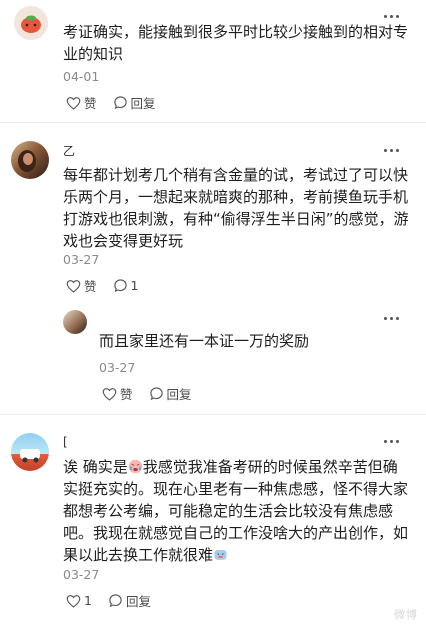 The height and width of the screenshot is (625, 426). I want to click on reply-button: 1, so click(126, 285).